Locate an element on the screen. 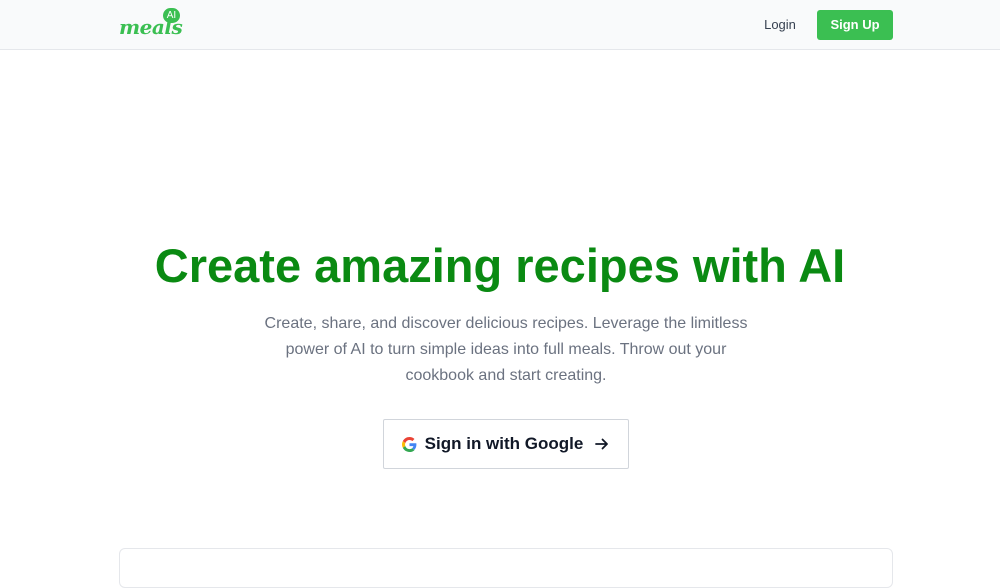  google-sign-in-button: Sign in with Google is located at coordinates (506, 444).